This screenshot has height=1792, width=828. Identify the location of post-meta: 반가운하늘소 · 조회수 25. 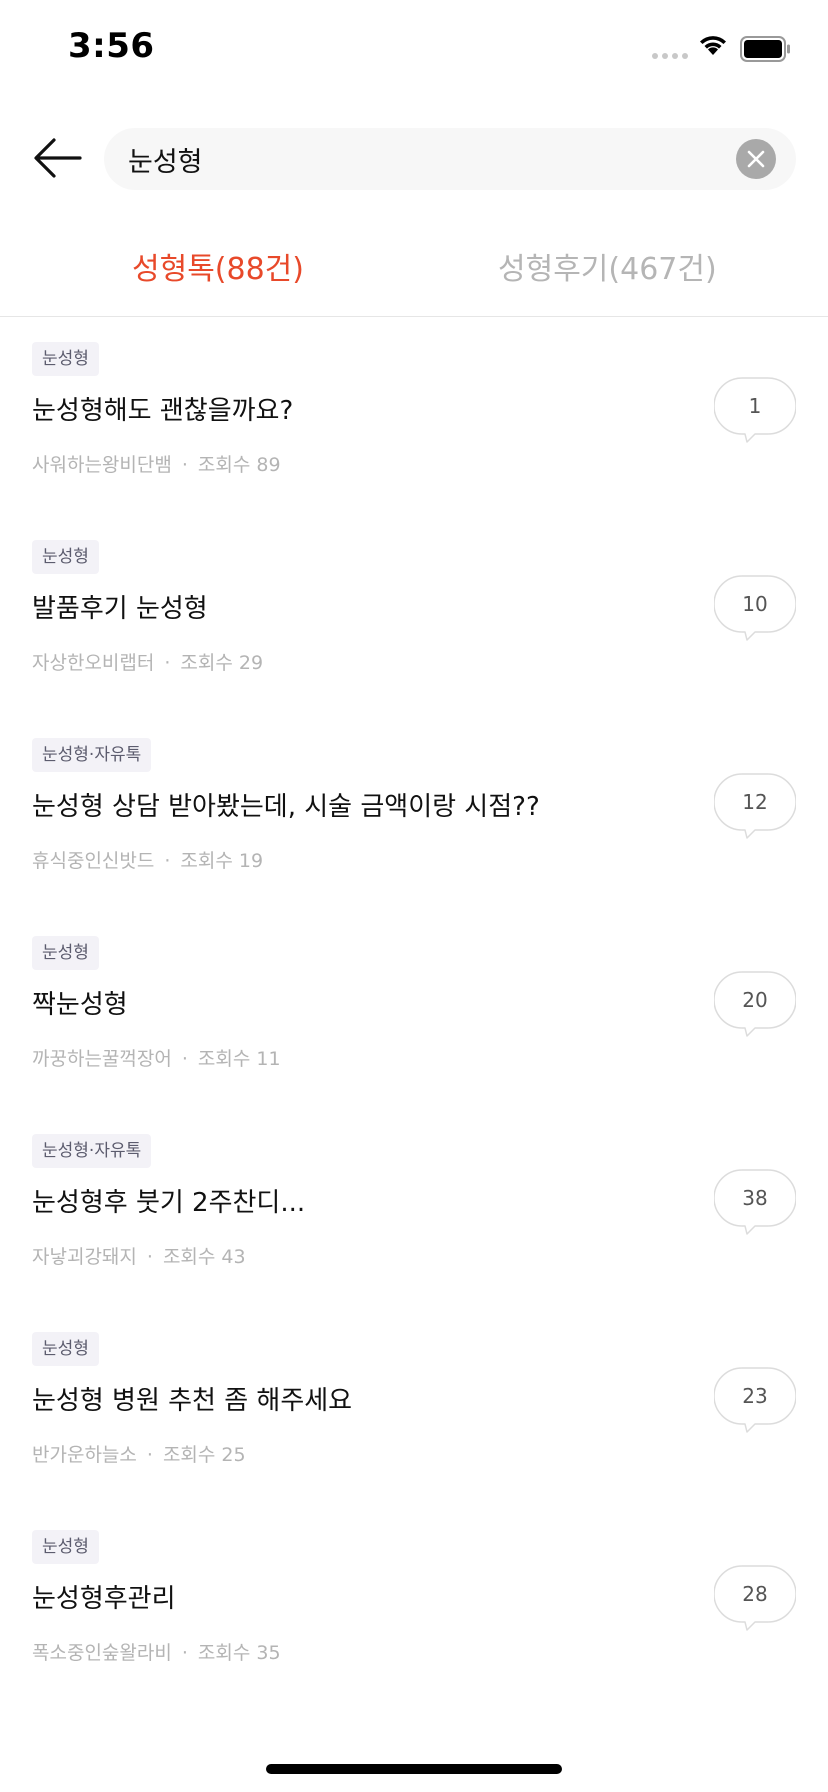
(139, 1455).